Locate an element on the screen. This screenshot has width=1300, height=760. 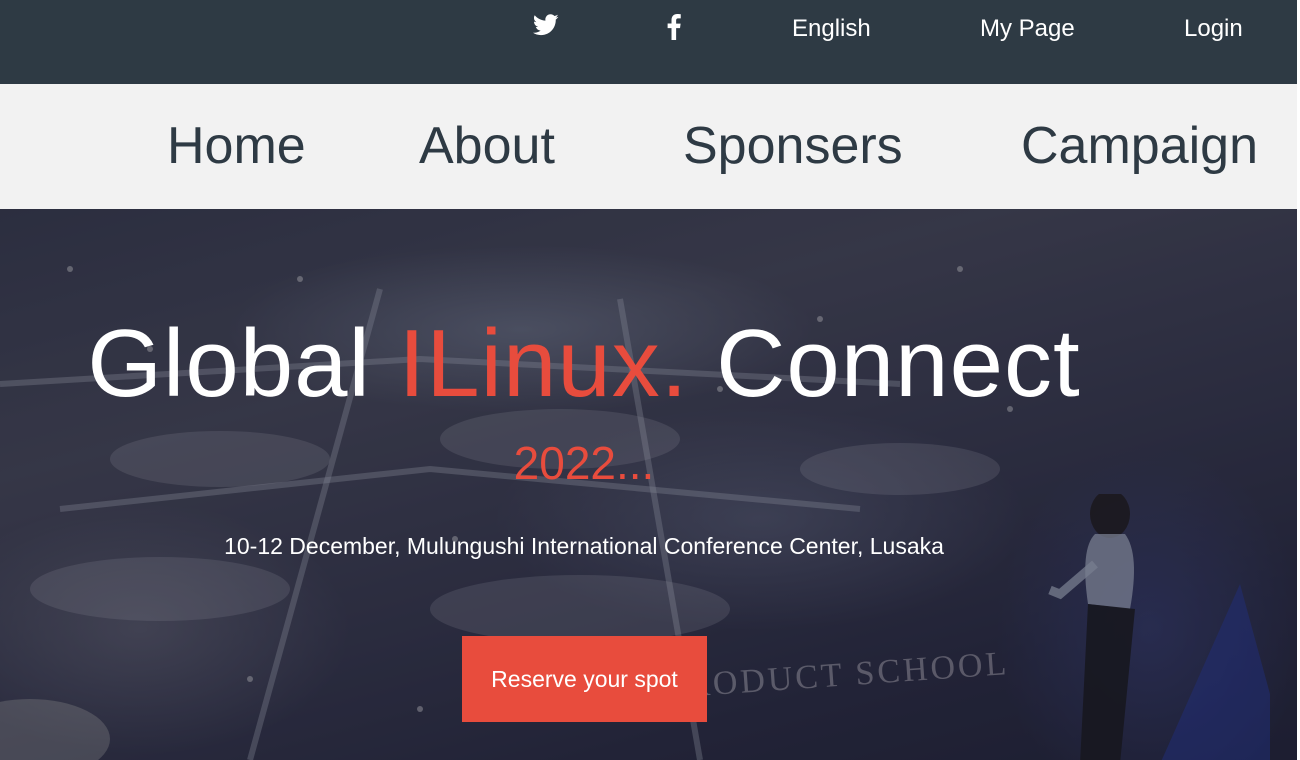
twitter-link is located at coordinates (546, 29).